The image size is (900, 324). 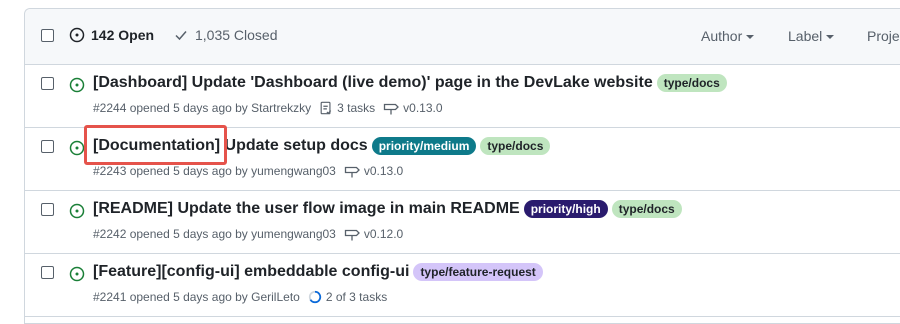 What do you see at coordinates (236, 35) in the screenshot?
I see `closed-count-label: 1,035 Closed` at bounding box center [236, 35].